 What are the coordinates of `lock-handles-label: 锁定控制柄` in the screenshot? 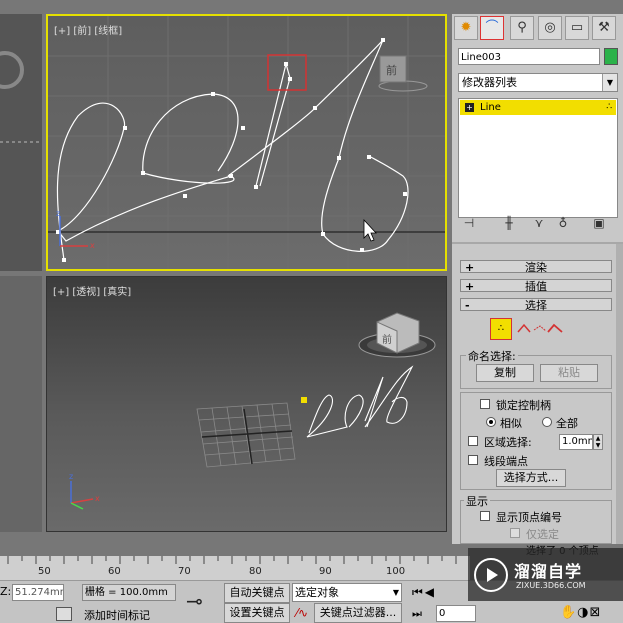 It's located at (523, 405).